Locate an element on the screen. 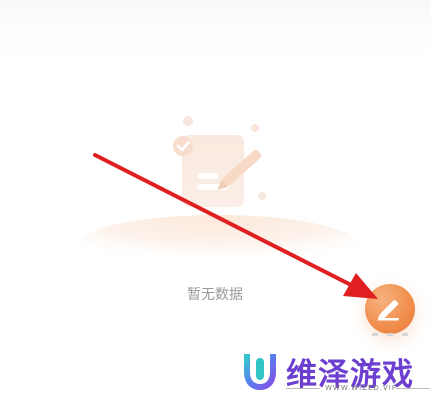 The height and width of the screenshot is (397, 431). watermark-subtitle: WWW.WIZED.VIP is located at coordinates (361, 388).